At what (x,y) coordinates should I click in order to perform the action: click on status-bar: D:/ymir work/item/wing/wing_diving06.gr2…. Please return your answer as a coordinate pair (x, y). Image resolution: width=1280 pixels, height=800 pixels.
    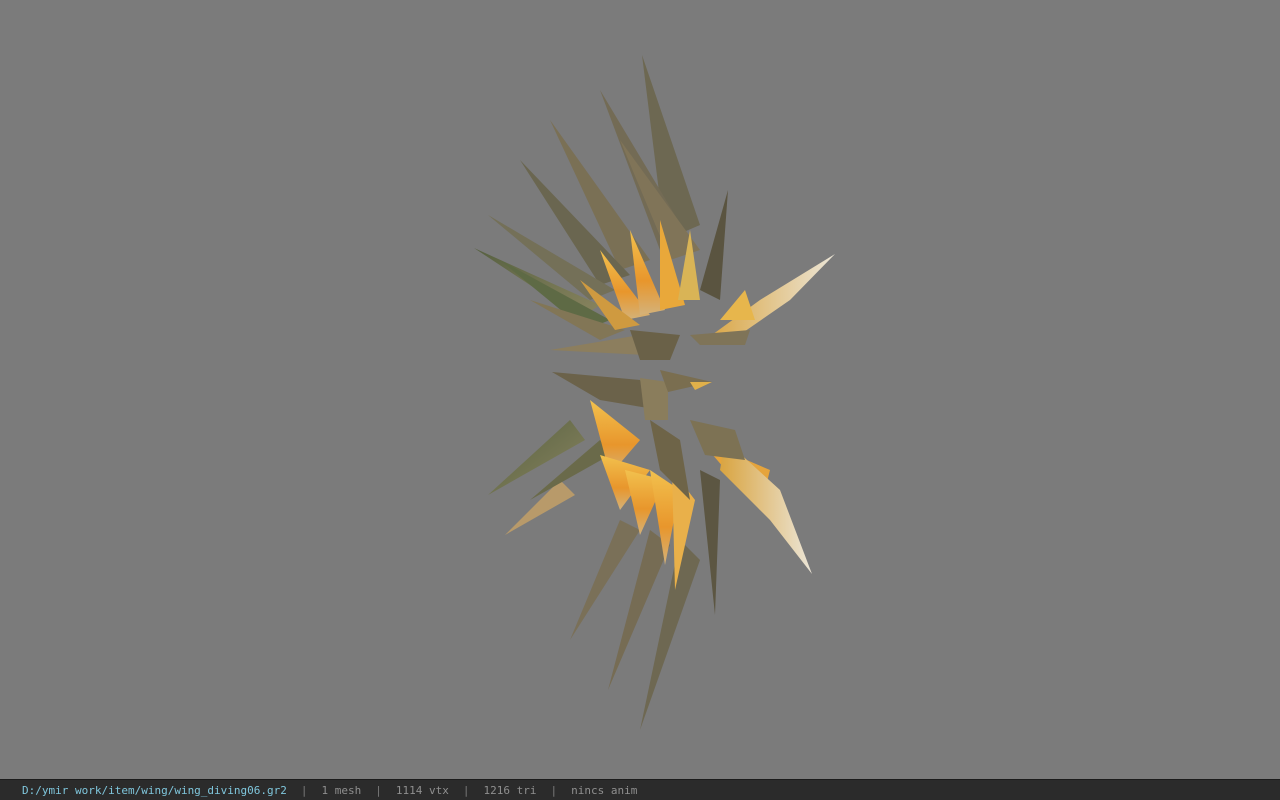
    Looking at the image, I should click on (640, 789).